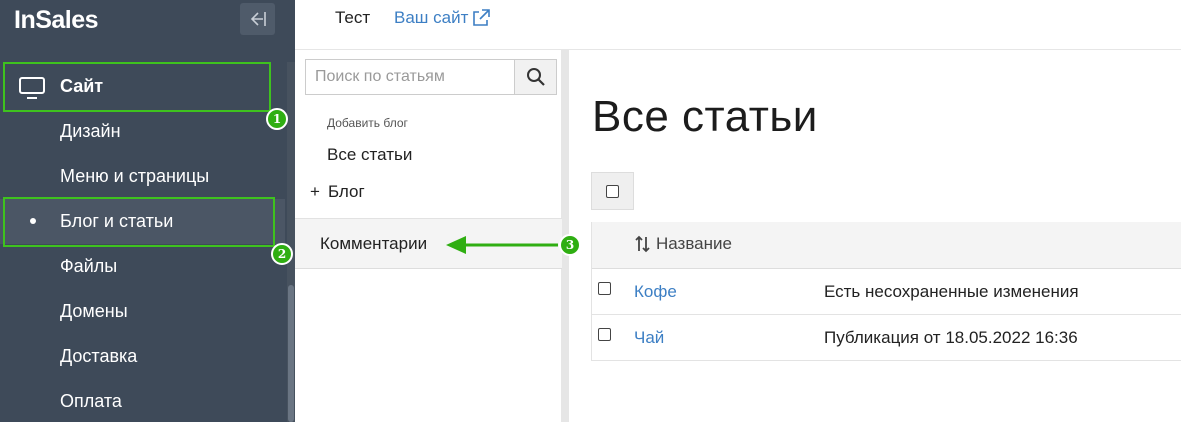 Image resolution: width=1181 pixels, height=424 pixels. I want to click on sidebar-item-files: Файлы, so click(142, 266).